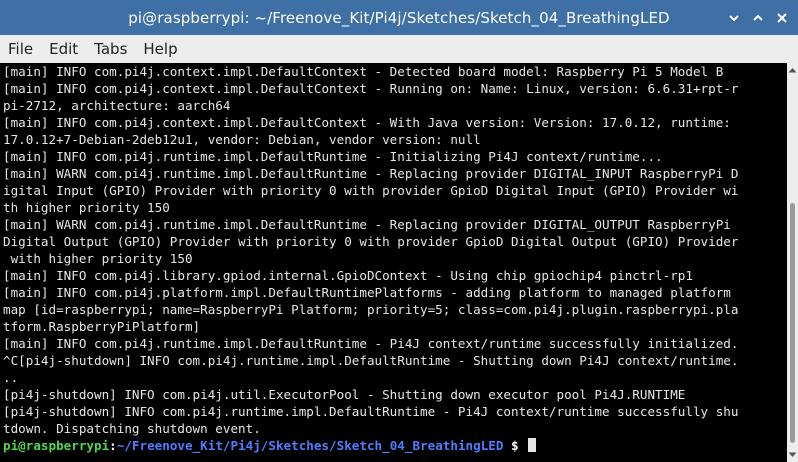 The height and width of the screenshot is (462, 798). What do you see at coordinates (56, 445) in the screenshot?
I see `prompt-user: pi@raspberrypi` at bounding box center [56, 445].